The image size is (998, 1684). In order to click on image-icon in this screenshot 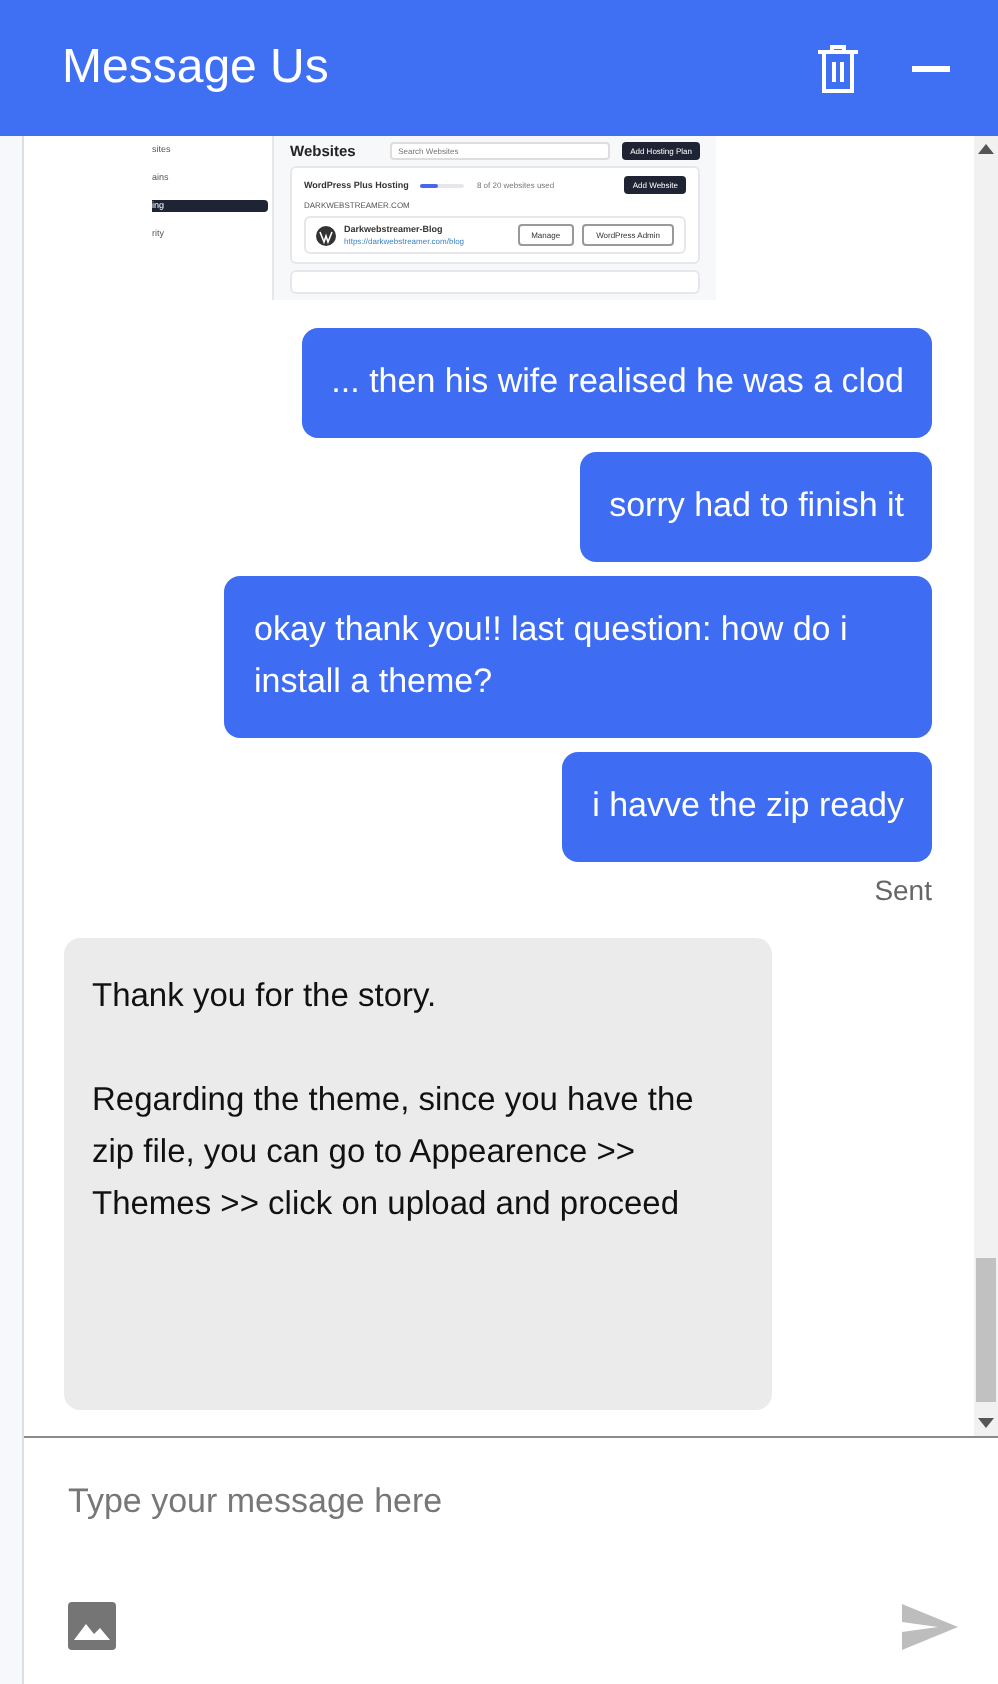, I will do `click(92, 1629)`.